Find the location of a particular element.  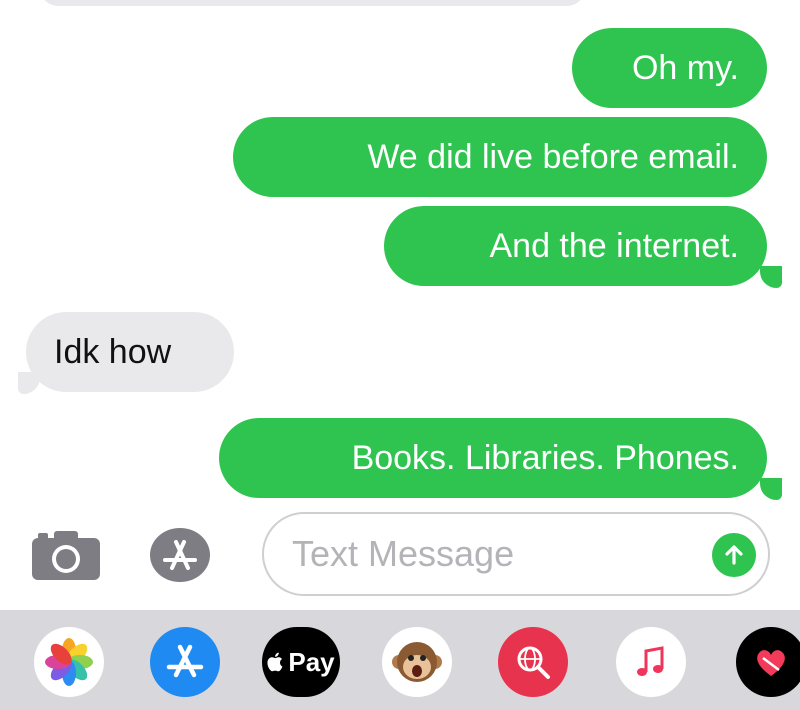

app-drawer: Pay is located at coordinates (400, 660).